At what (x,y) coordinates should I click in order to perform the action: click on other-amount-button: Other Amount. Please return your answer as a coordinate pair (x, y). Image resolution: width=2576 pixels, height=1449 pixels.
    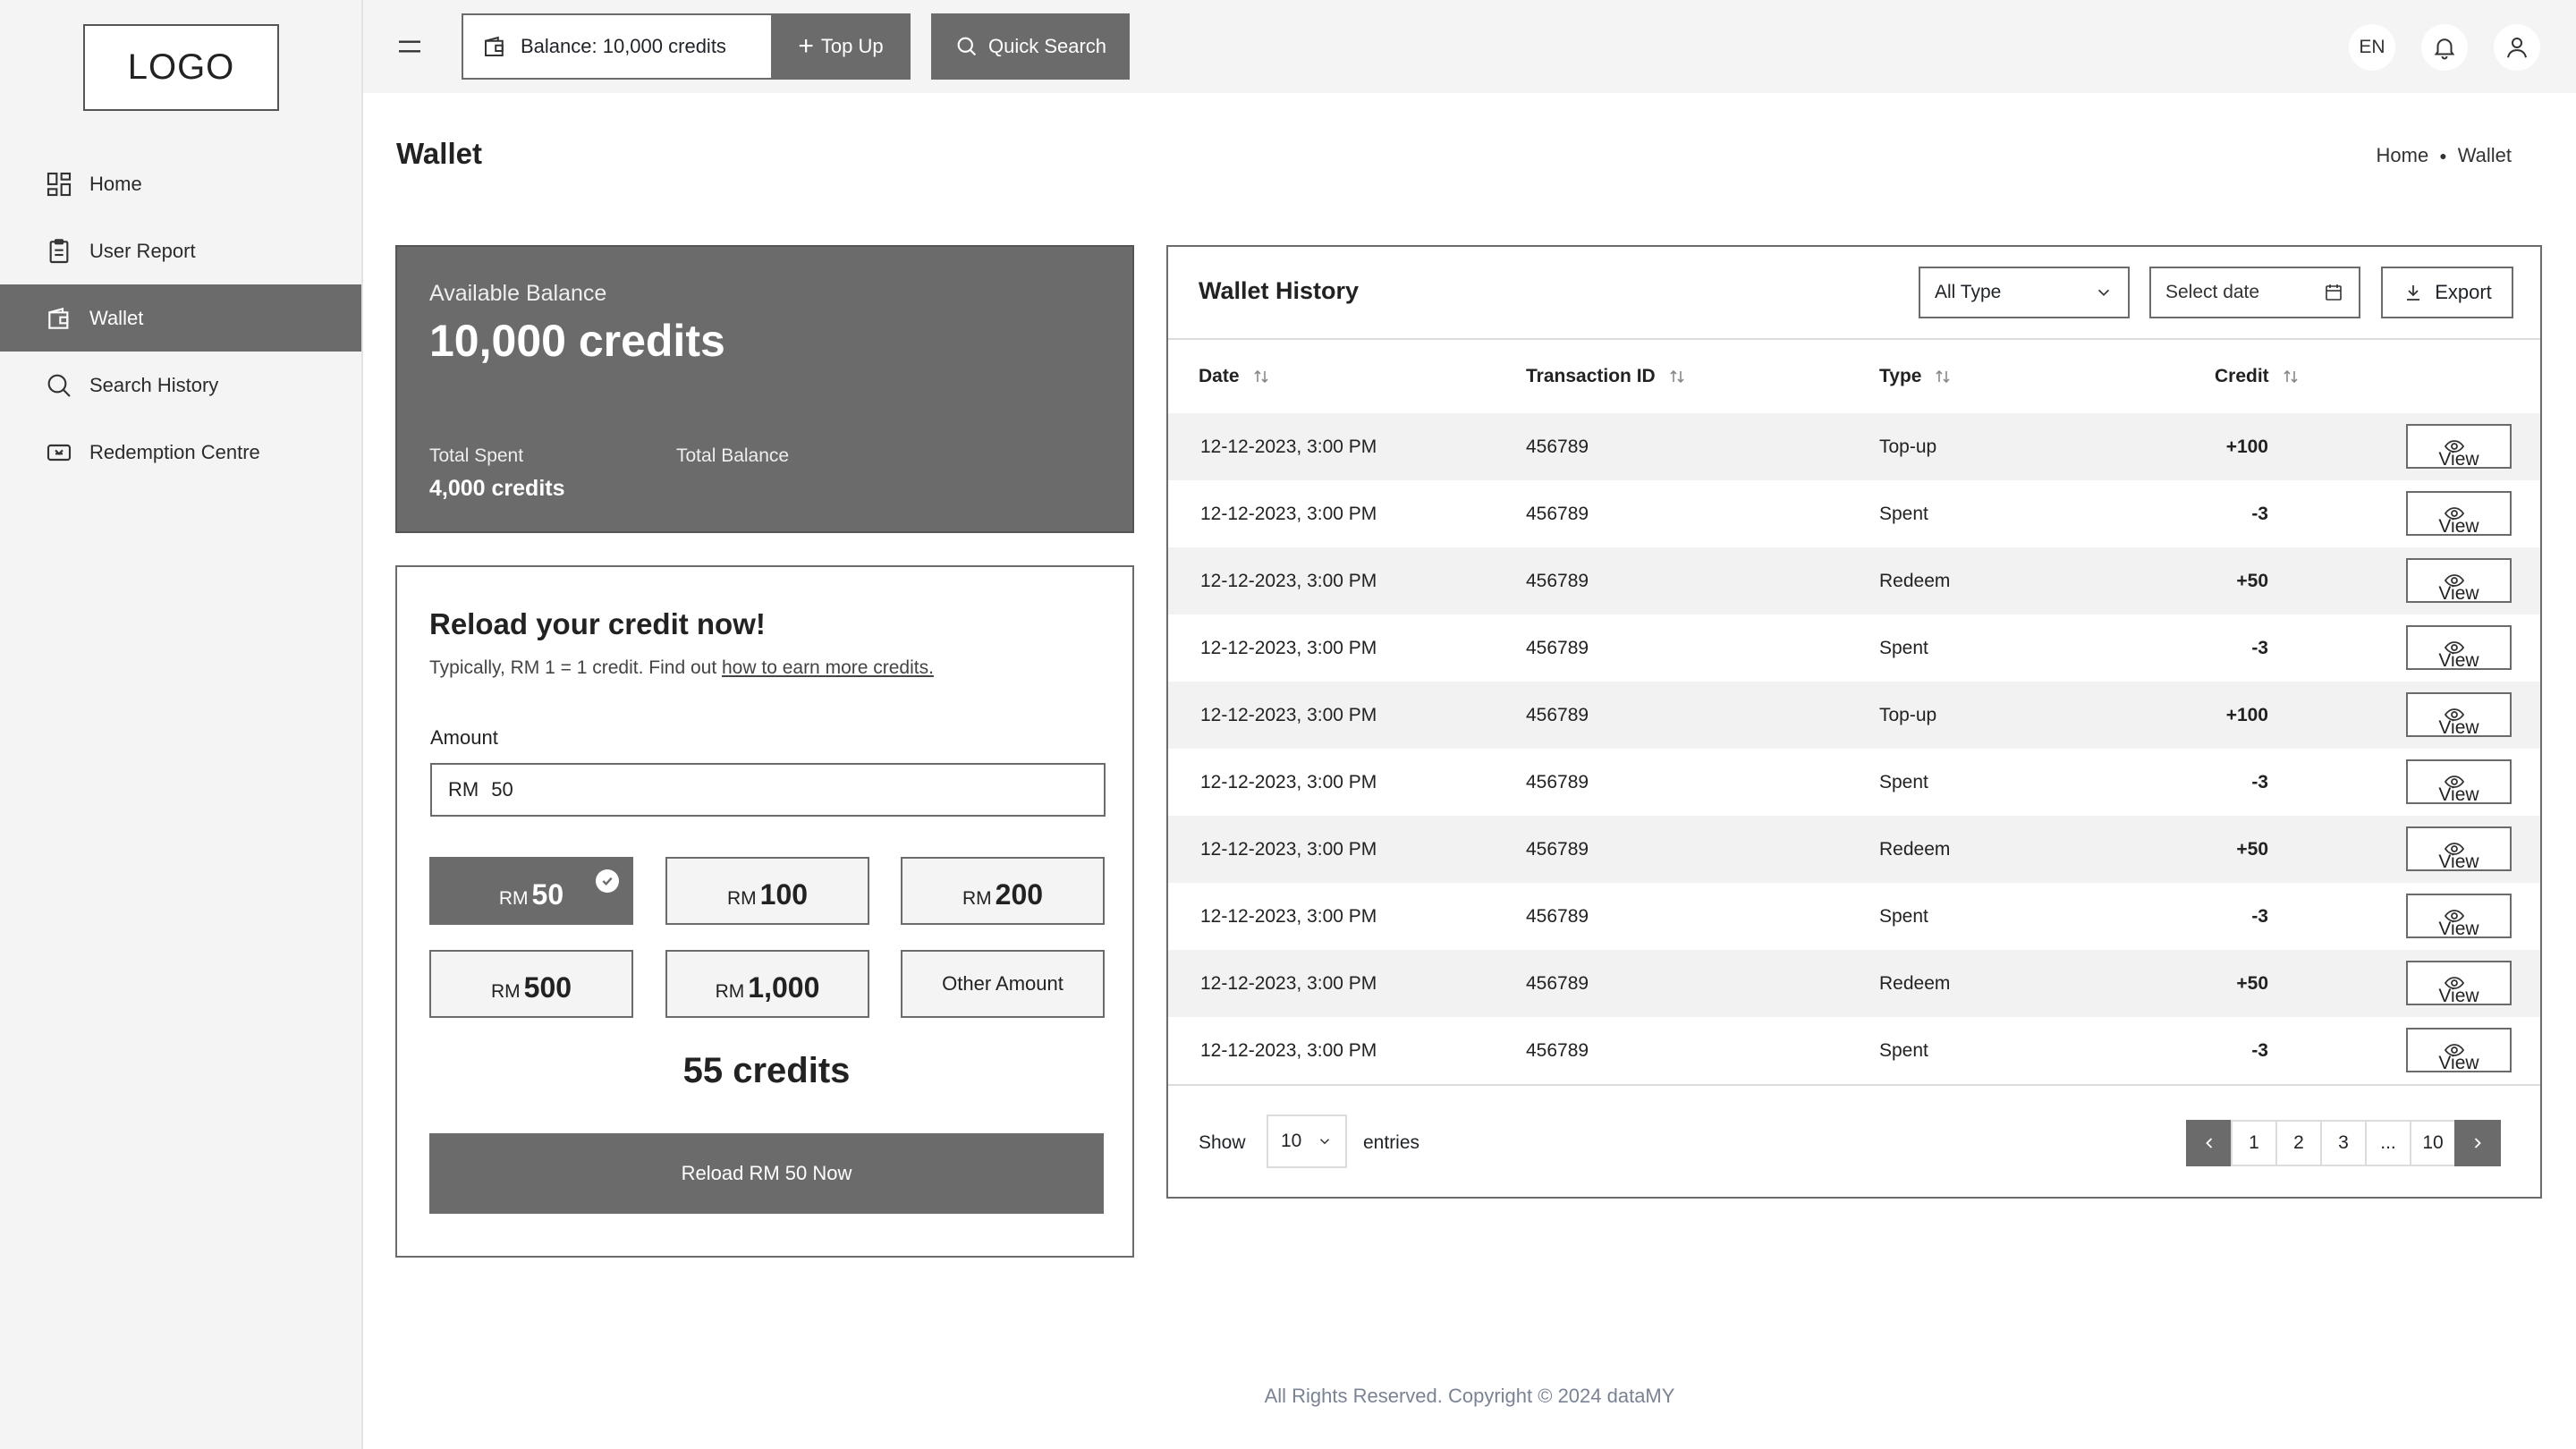
    Looking at the image, I should click on (1003, 984).